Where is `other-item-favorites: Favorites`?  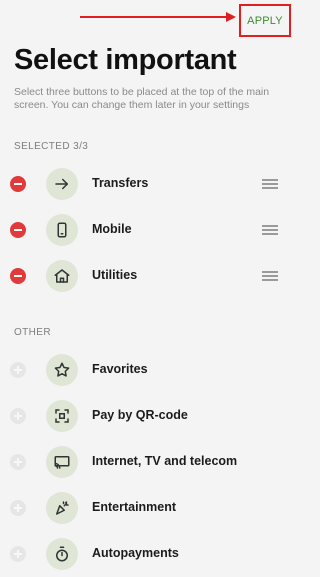 other-item-favorites: Favorites is located at coordinates (147, 370).